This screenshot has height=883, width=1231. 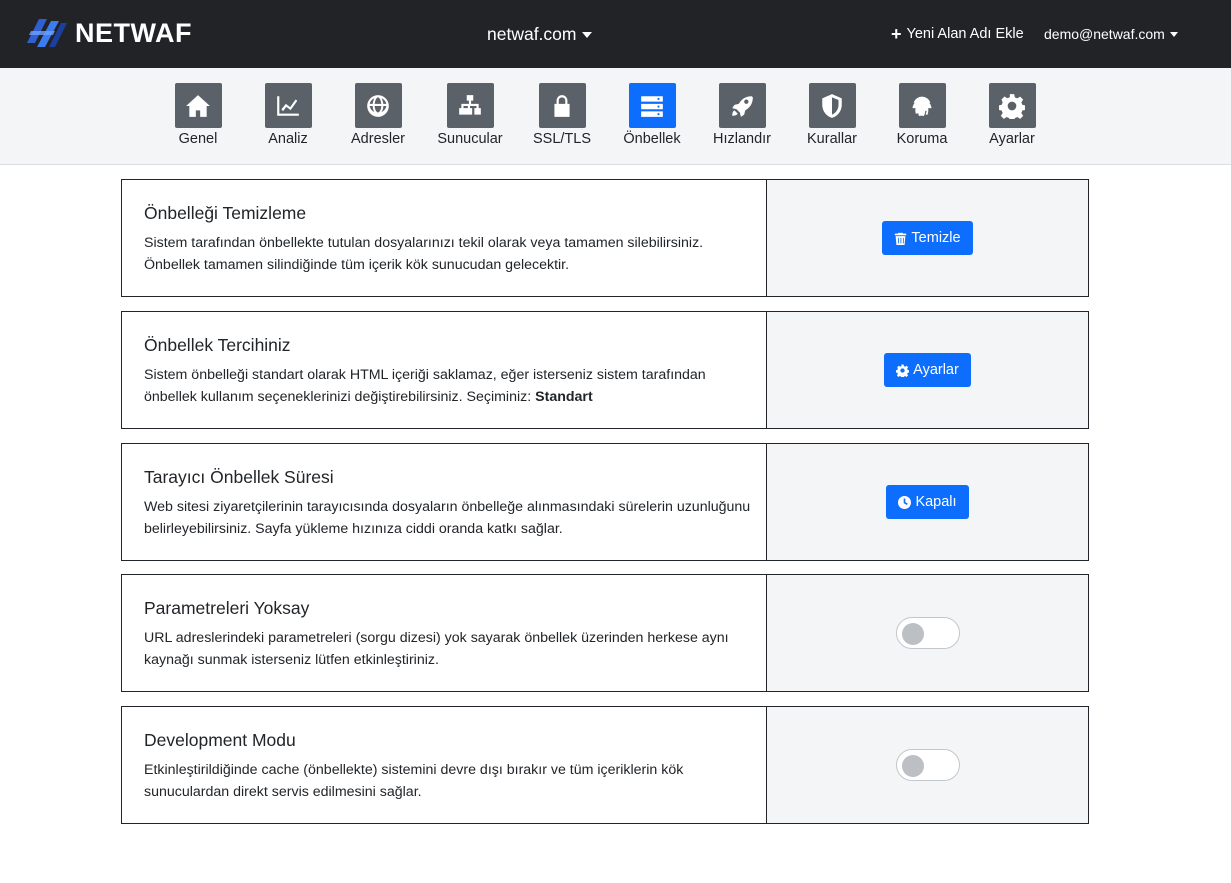 I want to click on nav-label: Koruma, so click(x=922, y=139).